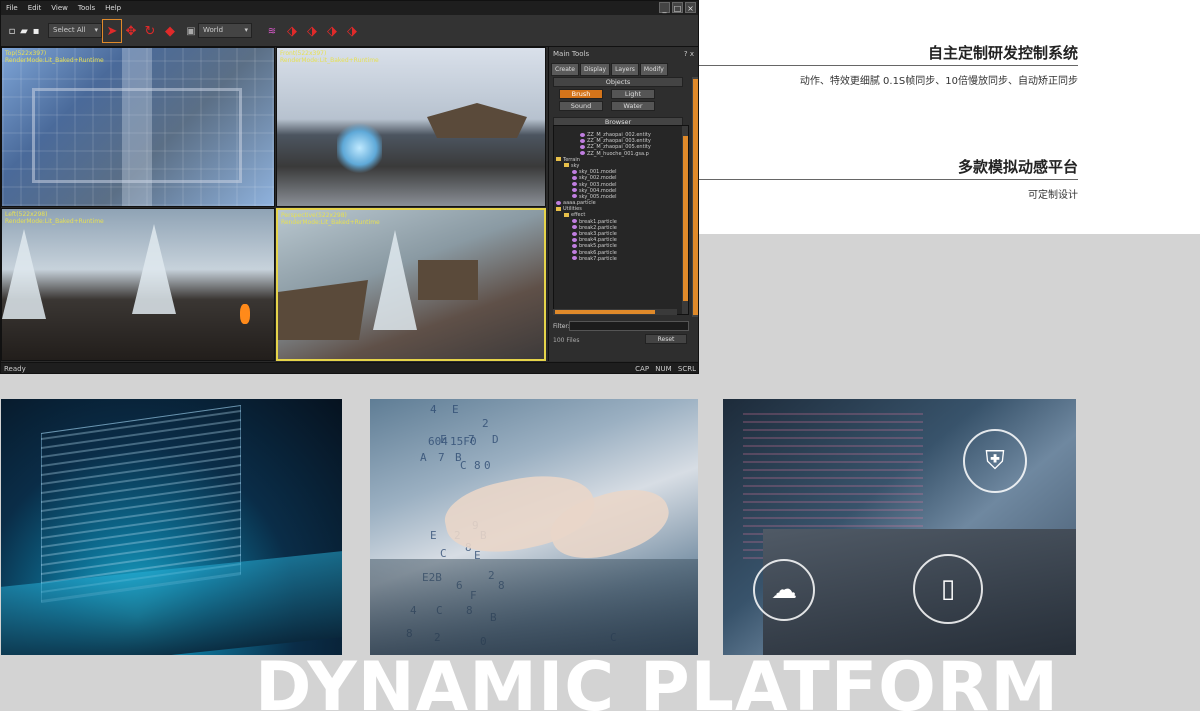 The image size is (1200, 711). I want to click on tree-item-label: sky_003.model, so click(598, 184).